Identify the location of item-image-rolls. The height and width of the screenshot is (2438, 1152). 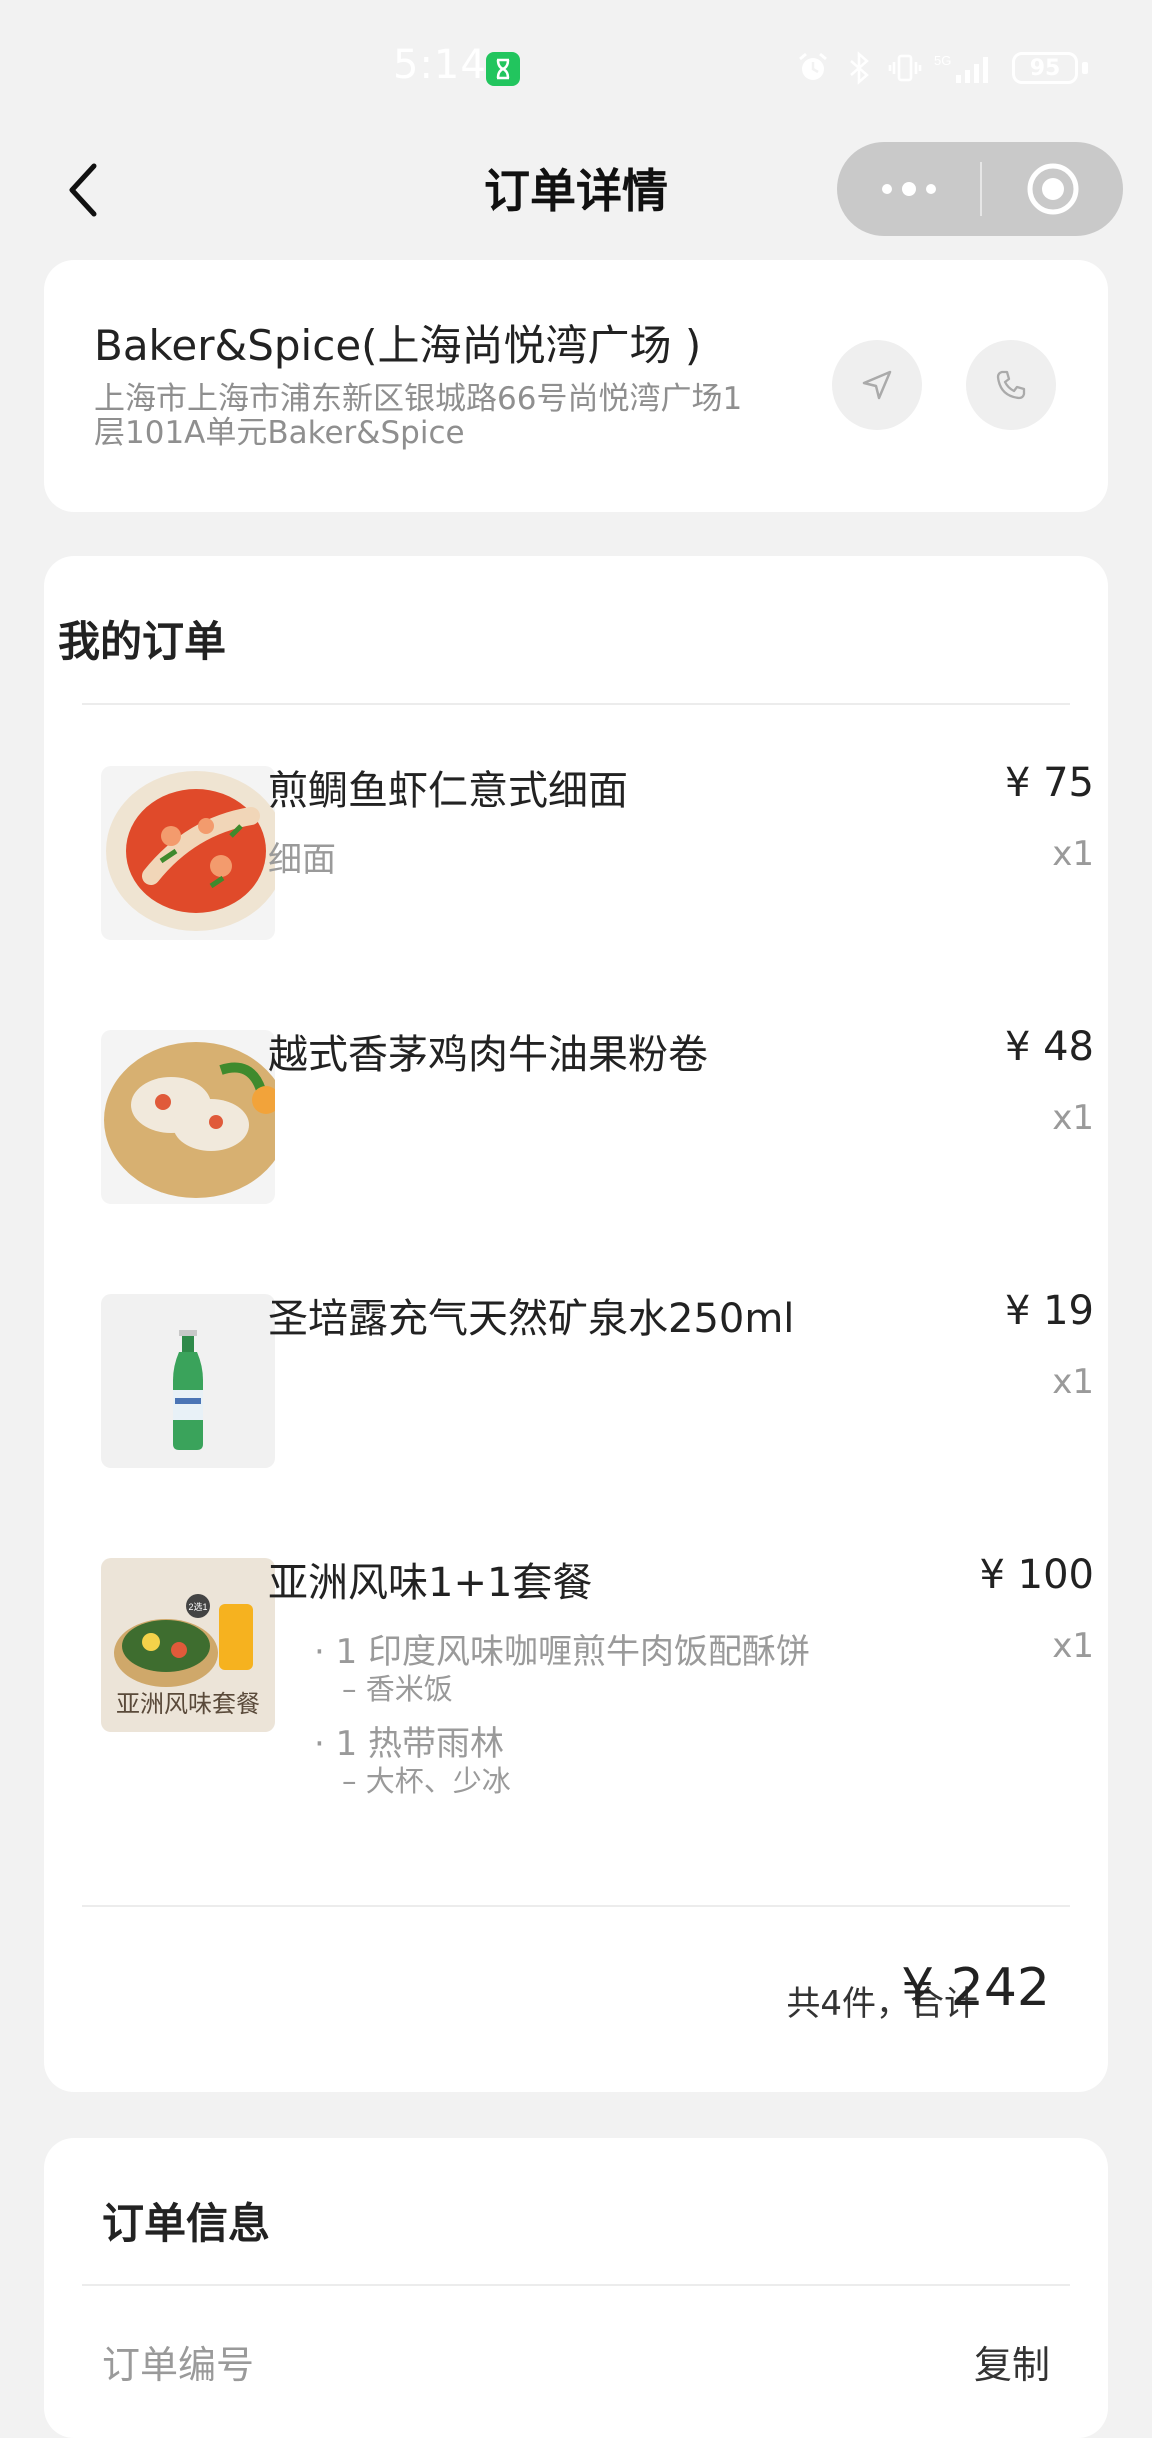
(188, 1117).